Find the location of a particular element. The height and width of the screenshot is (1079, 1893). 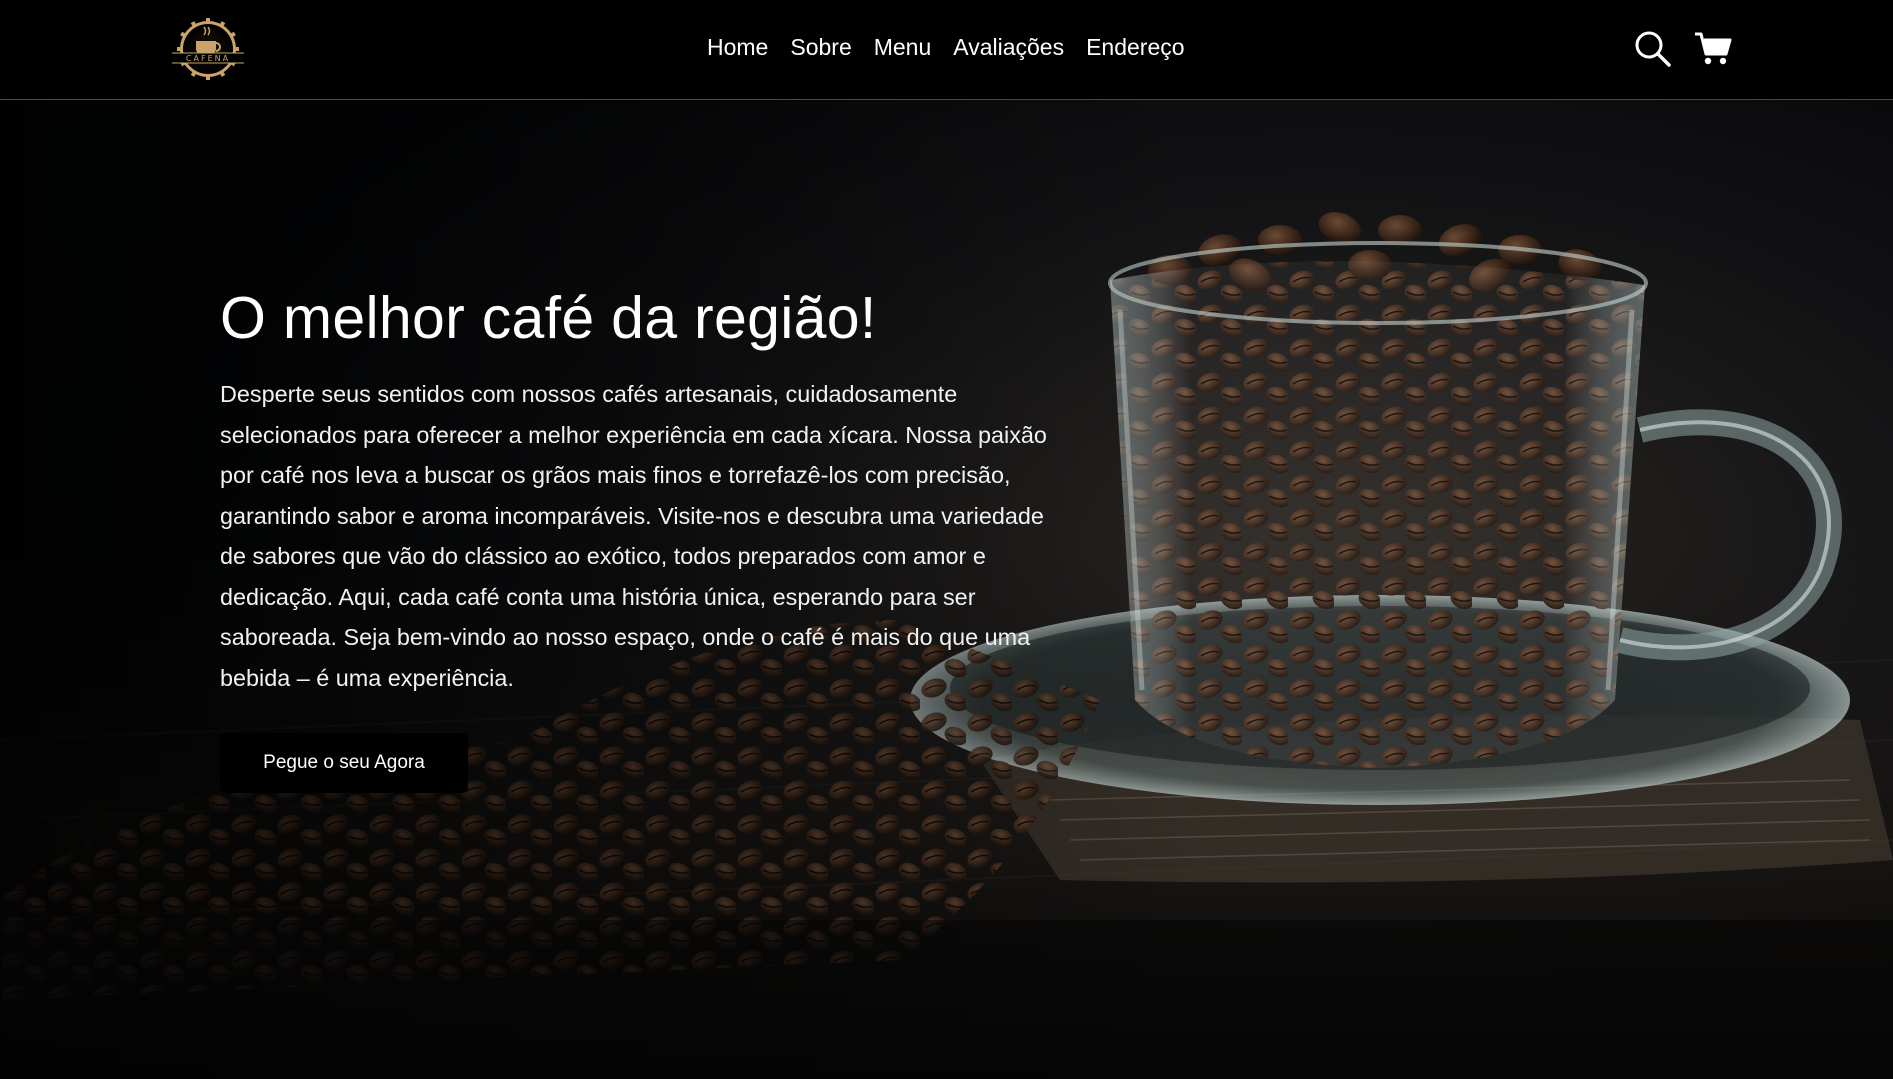

header-actions is located at coordinates (1683, 49).